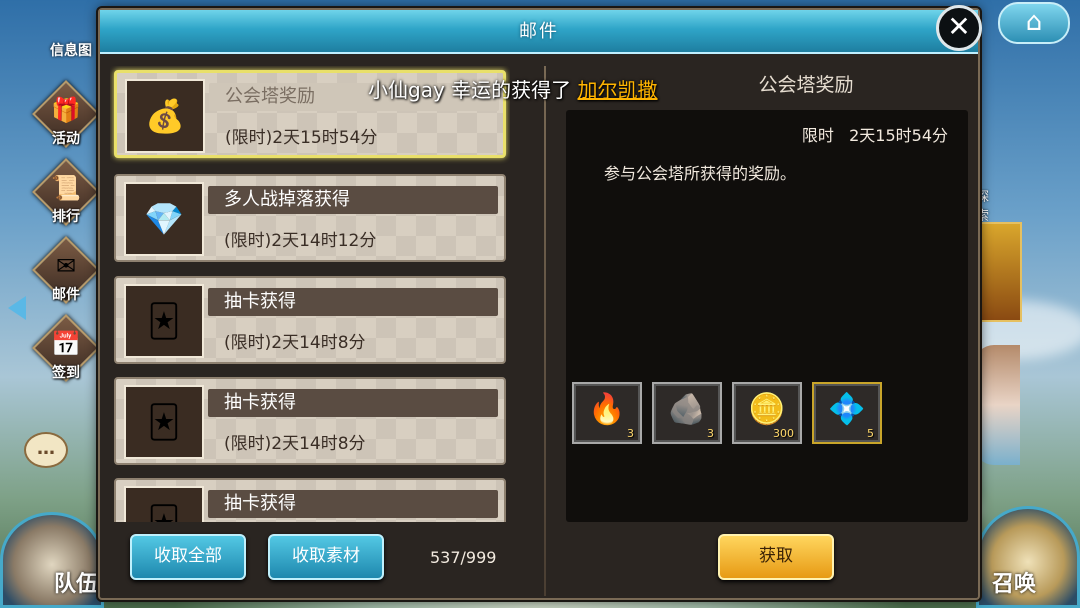  Describe the element at coordinates (66, 188) in the screenshot. I see `ranking-icon: 📜` at that location.